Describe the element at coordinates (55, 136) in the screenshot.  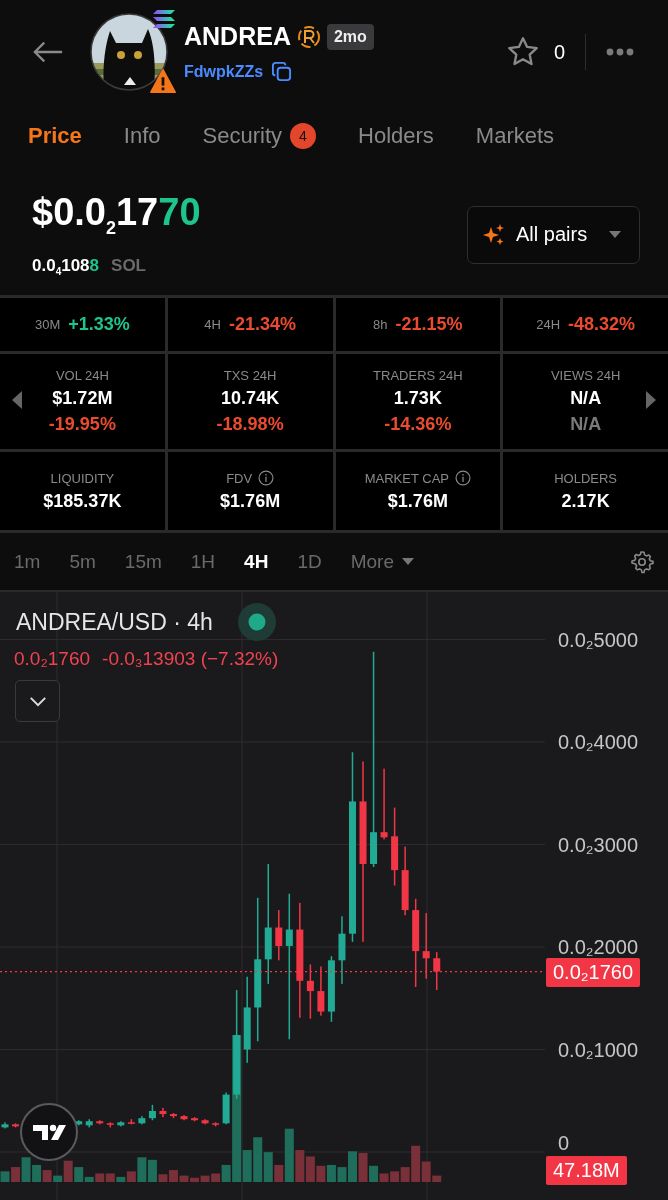
I see `tab: Price` at that location.